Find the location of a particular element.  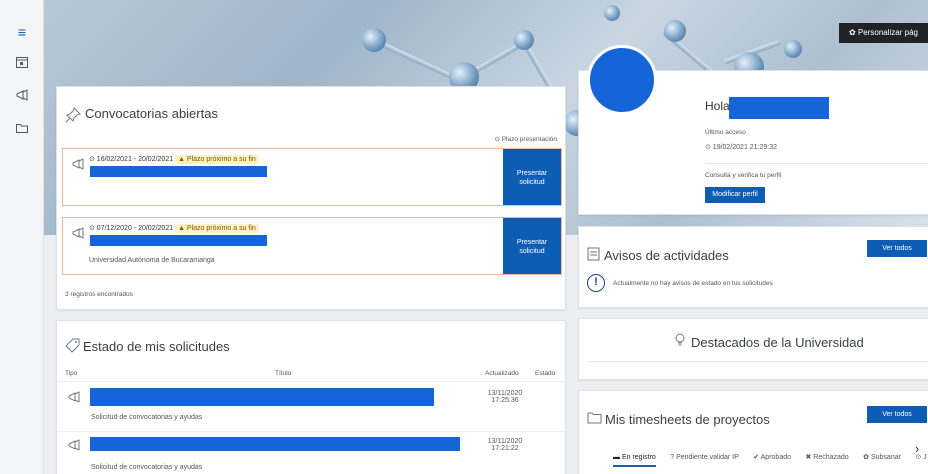

chevron-right-icon: › is located at coordinates (917, 448).